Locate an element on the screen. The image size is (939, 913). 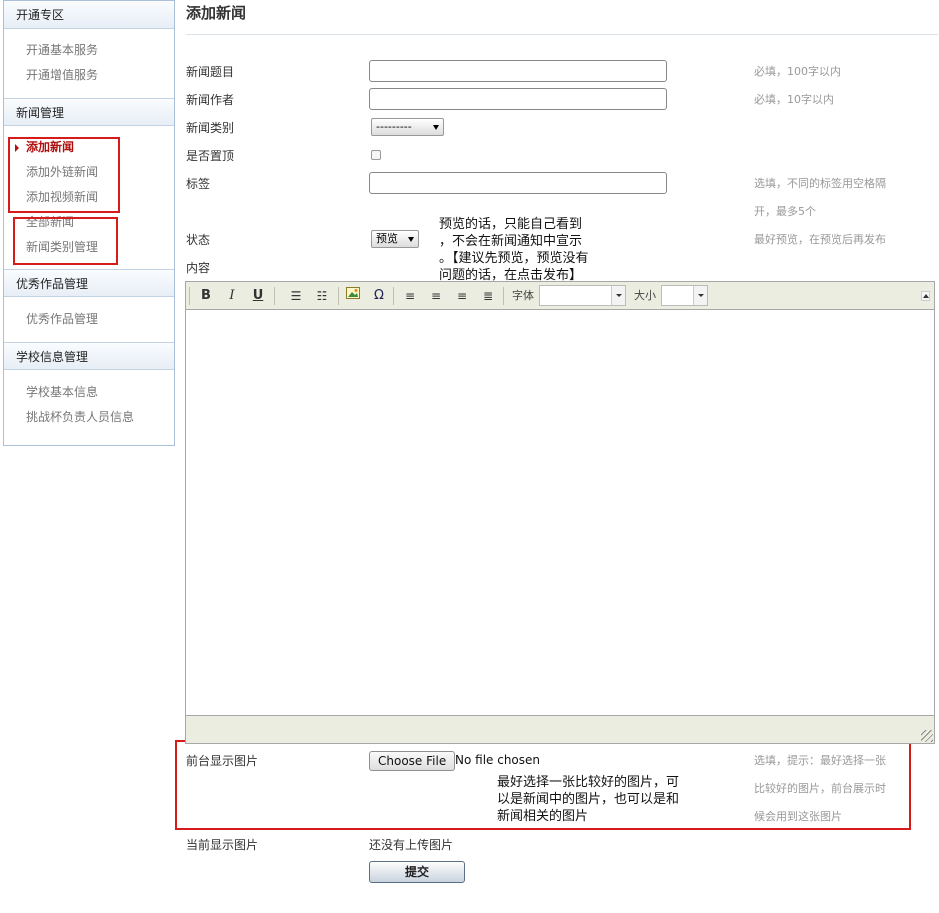
submit-button: 提交 is located at coordinates (417, 872).